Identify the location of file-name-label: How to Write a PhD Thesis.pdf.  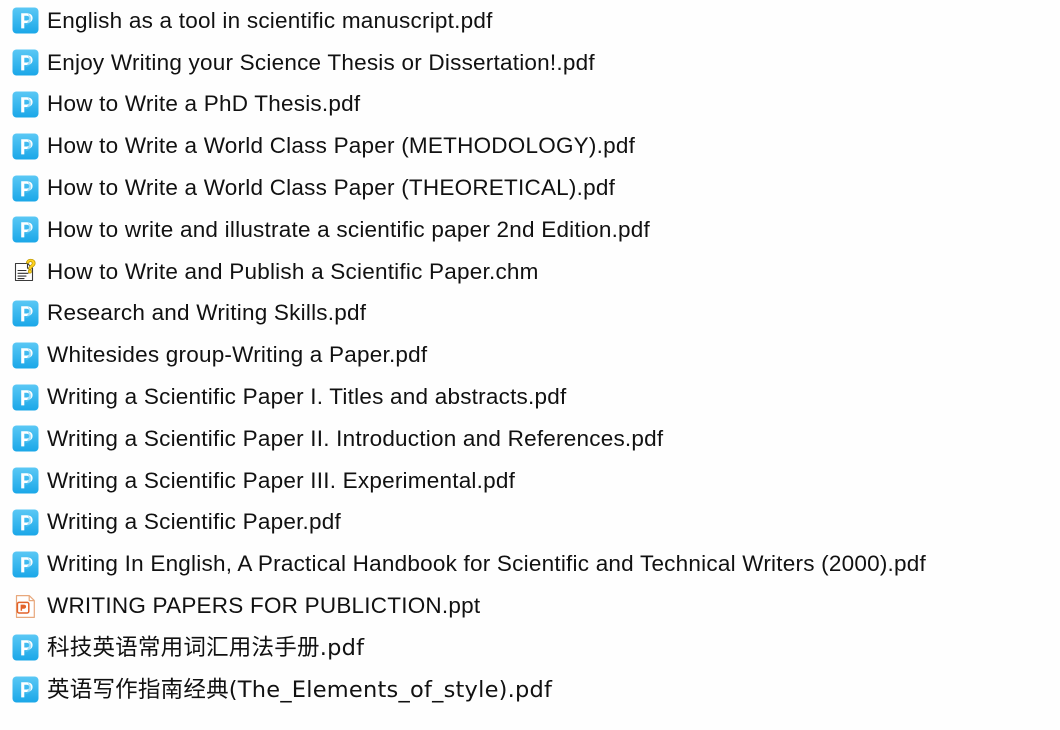
(204, 104).